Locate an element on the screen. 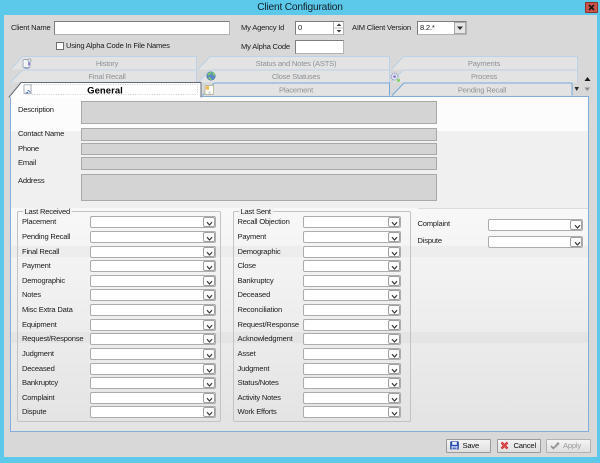  svg-text: Pending Recall is located at coordinates (482, 90).